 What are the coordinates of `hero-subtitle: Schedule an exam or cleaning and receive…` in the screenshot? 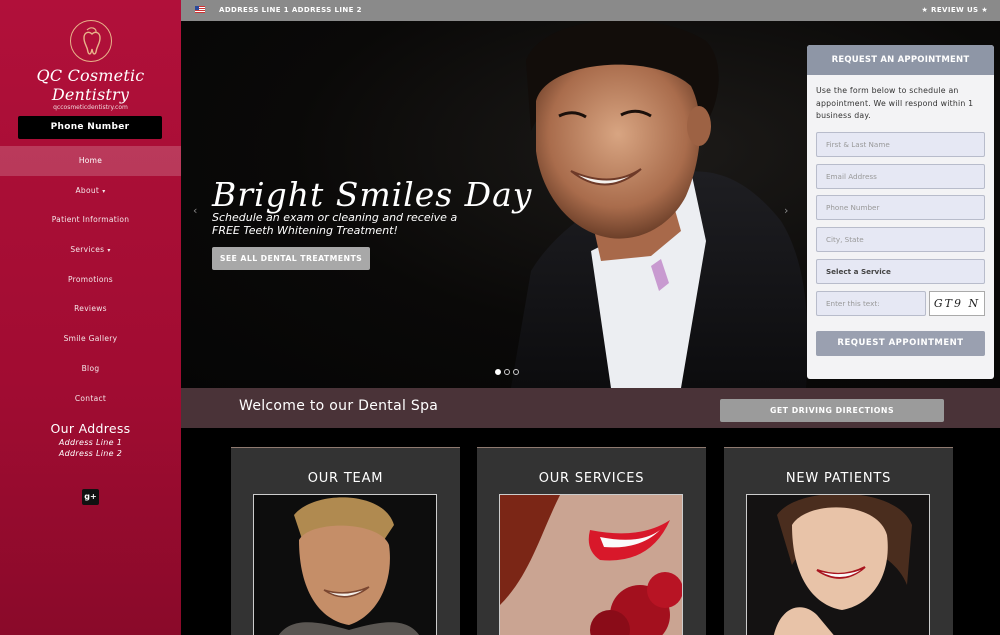 It's located at (335, 224).